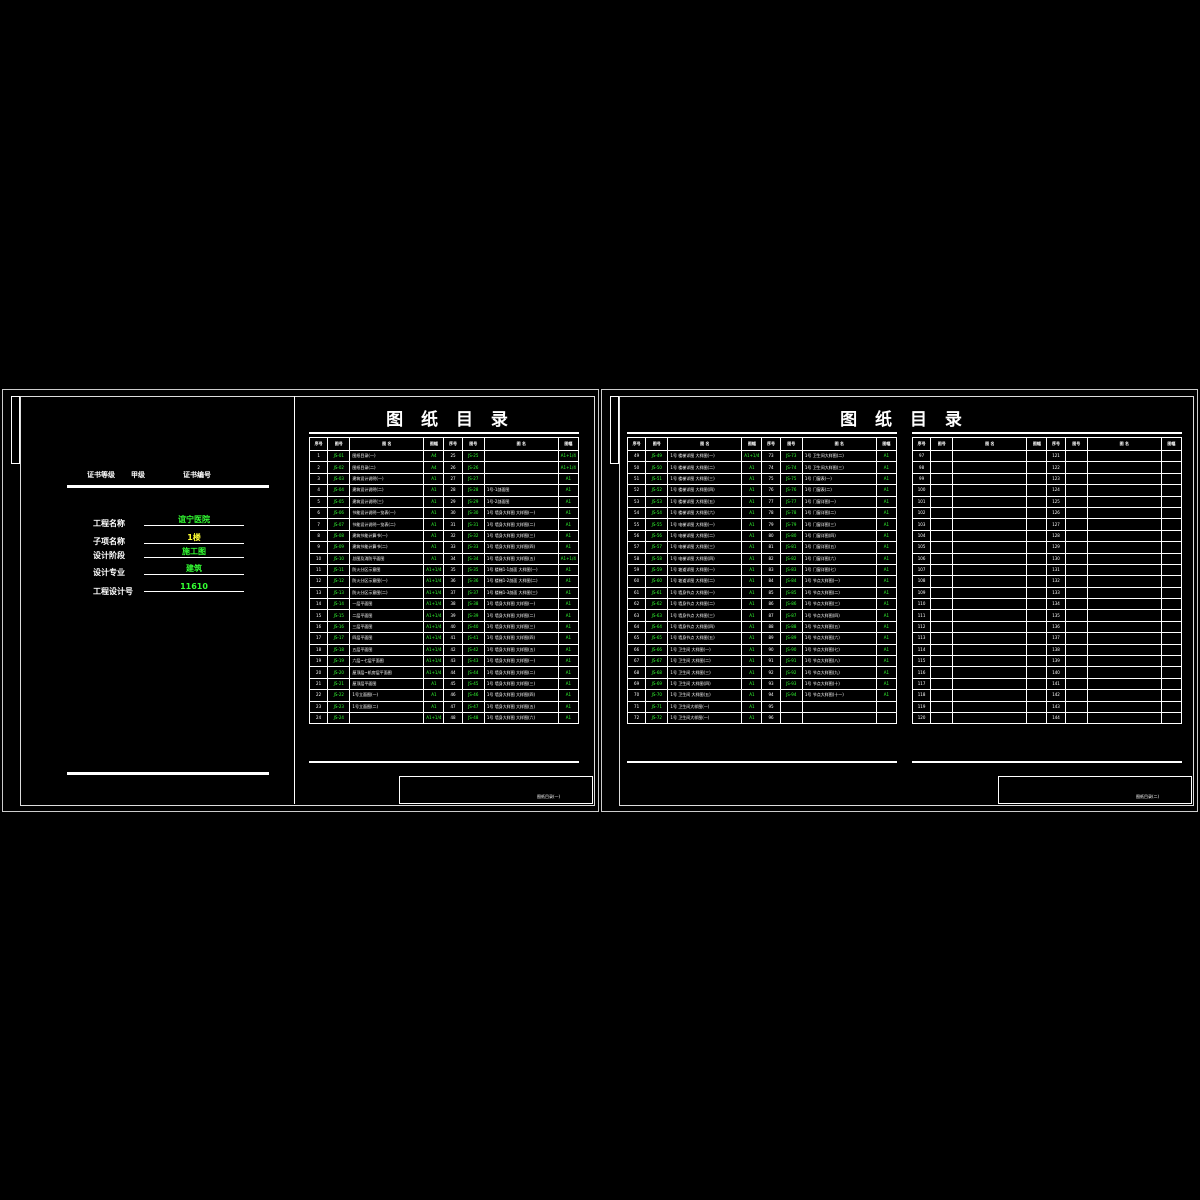 The width and height of the screenshot is (1200, 1200). What do you see at coordinates (921, 513) in the screenshot?
I see `table-cell: 102` at bounding box center [921, 513].